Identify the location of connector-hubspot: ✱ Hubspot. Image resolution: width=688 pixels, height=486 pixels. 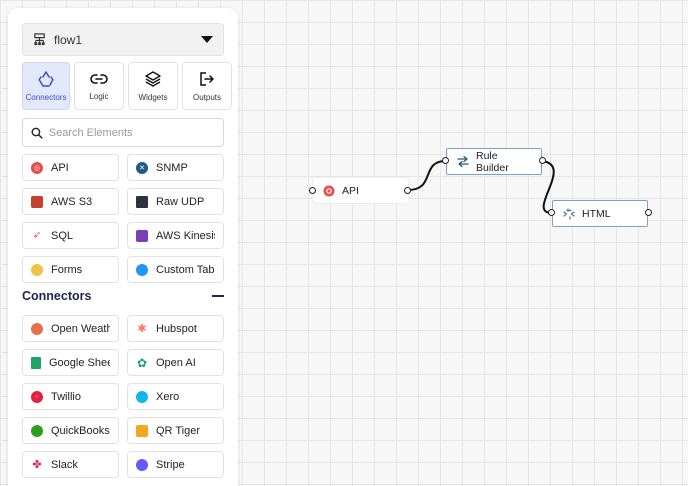
(175, 328).